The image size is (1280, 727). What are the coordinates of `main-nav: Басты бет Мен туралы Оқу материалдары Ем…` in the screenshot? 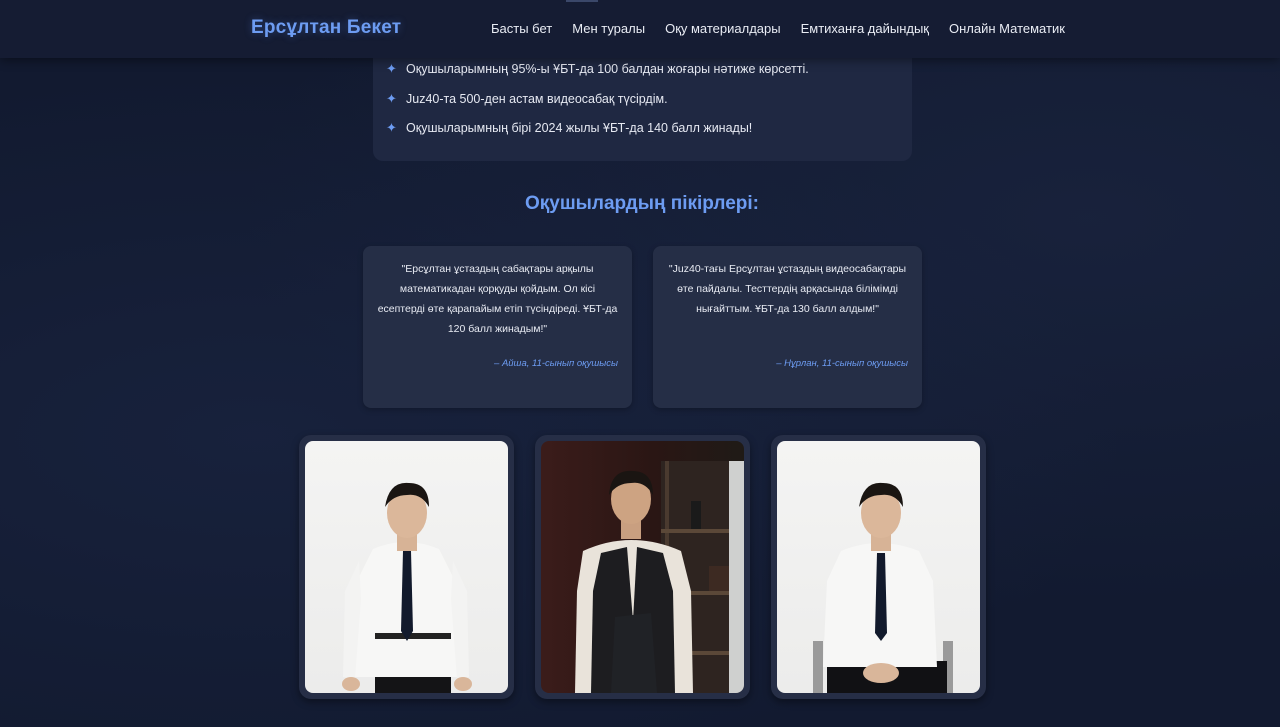 It's located at (788, 28).